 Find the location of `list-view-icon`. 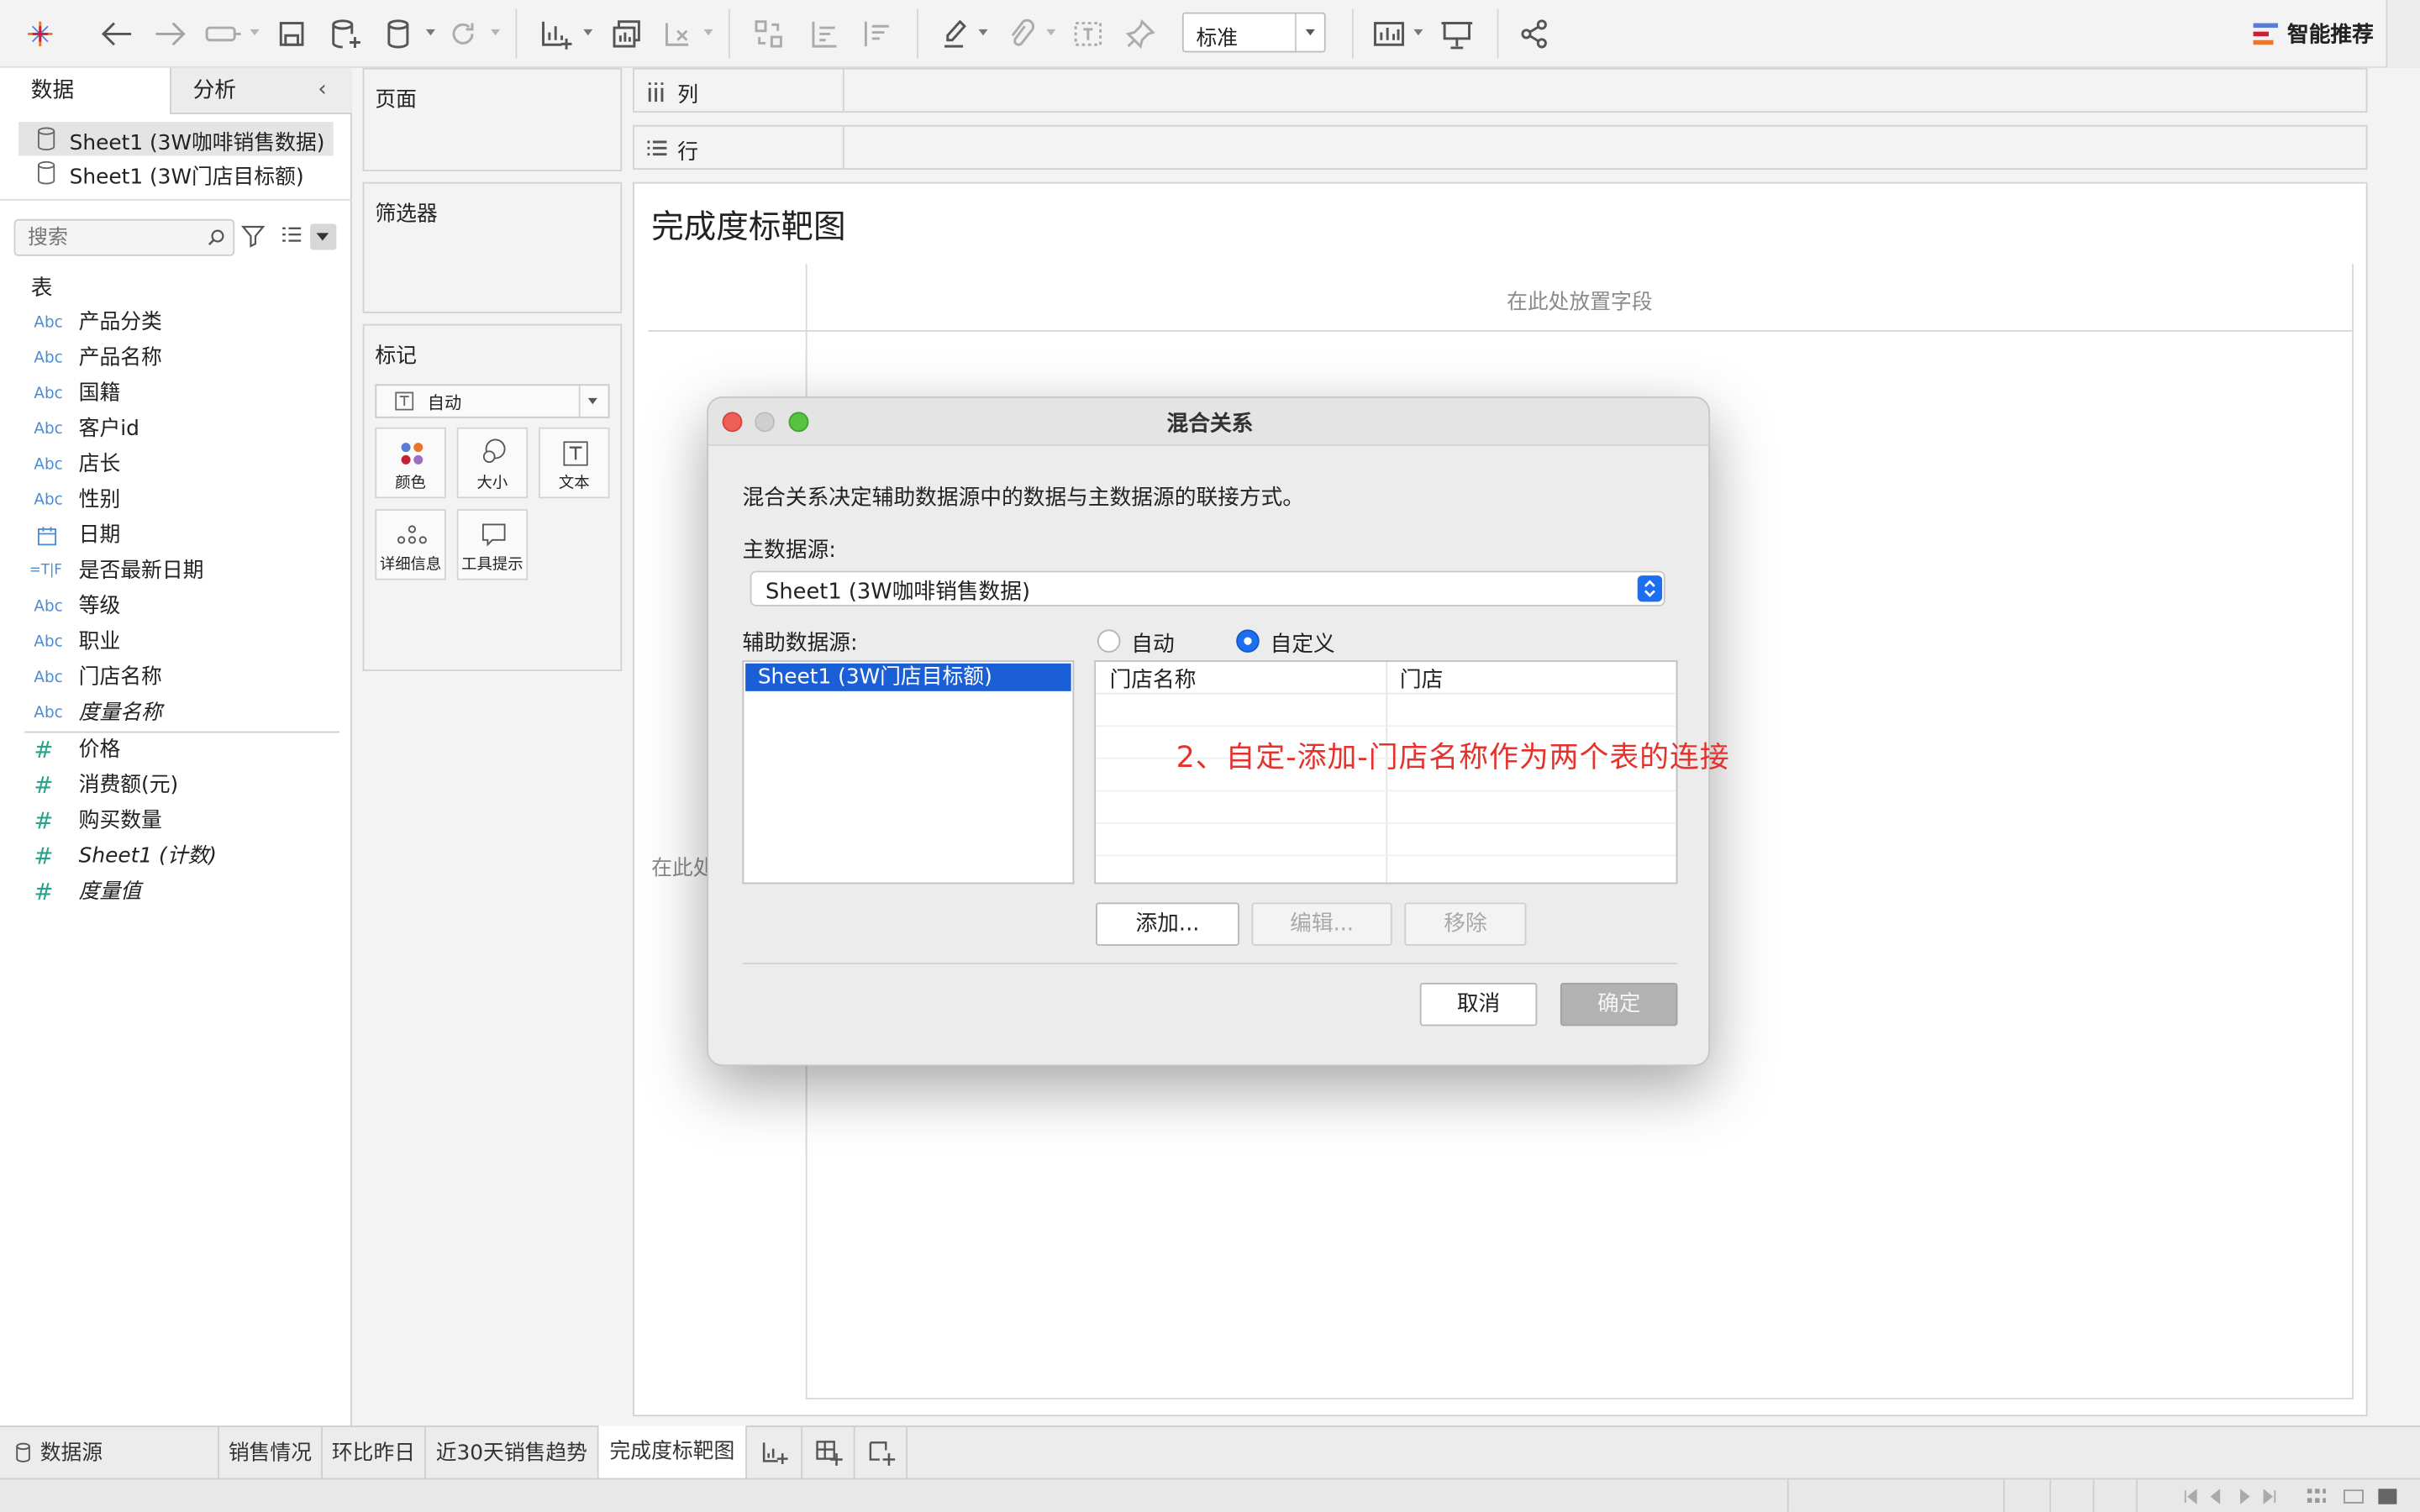

list-view-icon is located at coordinates (291, 236).